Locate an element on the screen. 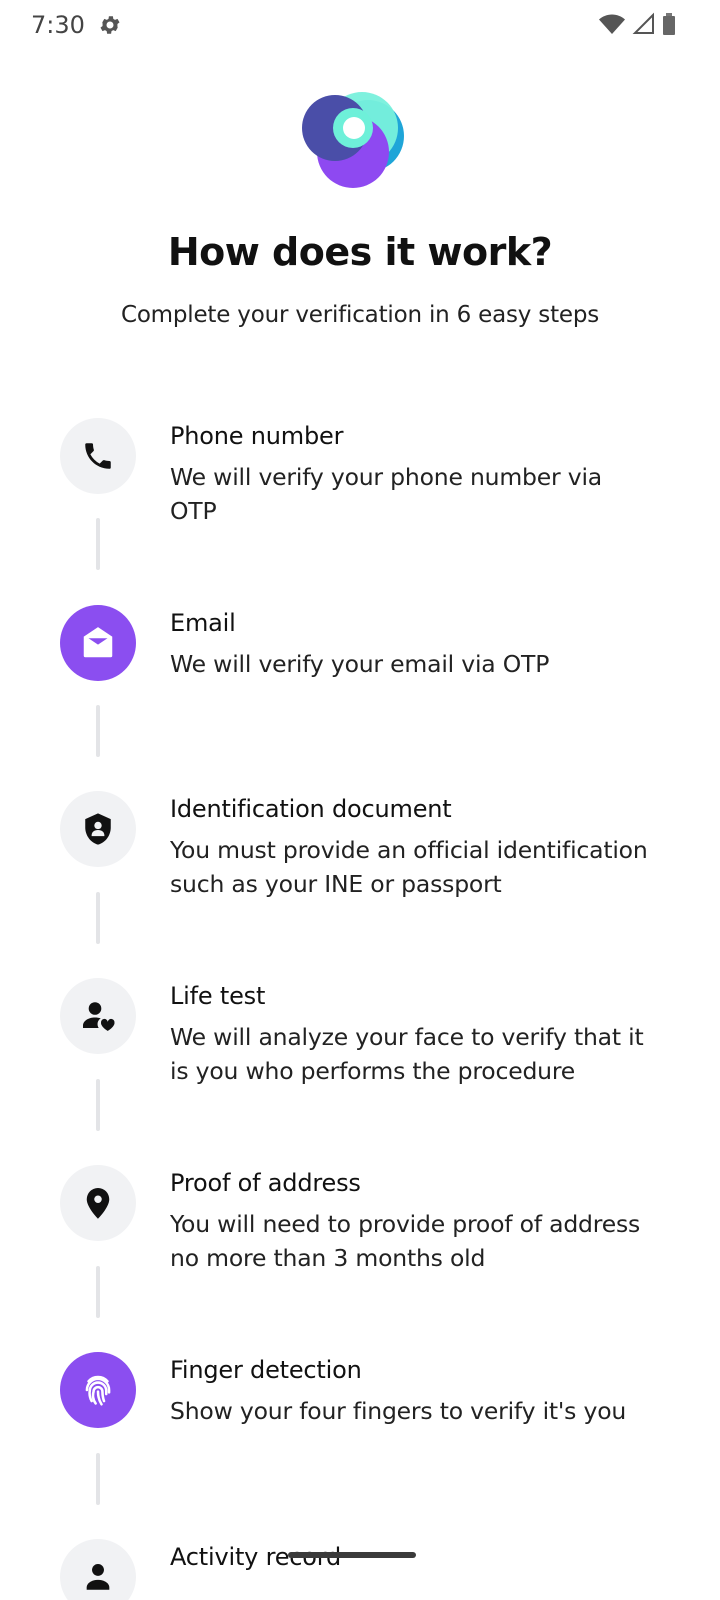 The height and width of the screenshot is (1600, 720). step-title: Finger detection is located at coordinates (266, 1370).